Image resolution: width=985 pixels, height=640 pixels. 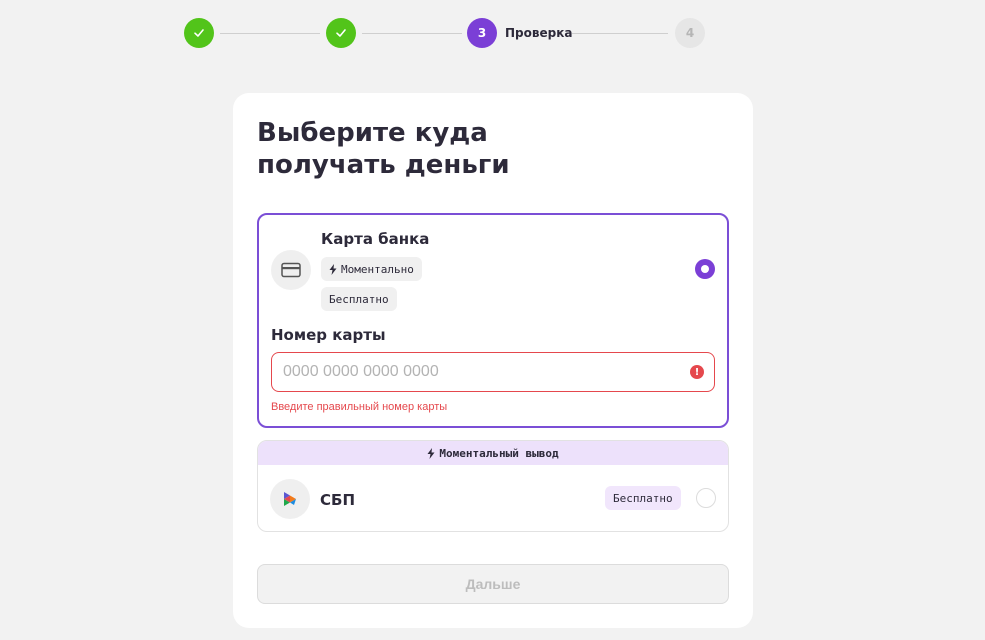 I want to click on sbp-option: Моментальный вывод СБП Бесплатно, so click(x=493, y=486).